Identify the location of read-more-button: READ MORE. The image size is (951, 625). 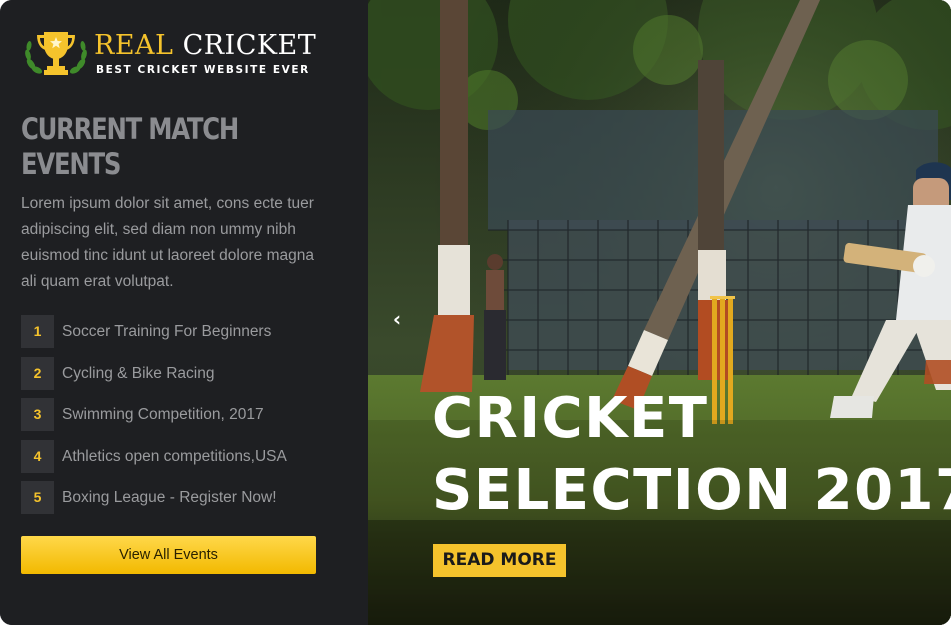
(499, 560).